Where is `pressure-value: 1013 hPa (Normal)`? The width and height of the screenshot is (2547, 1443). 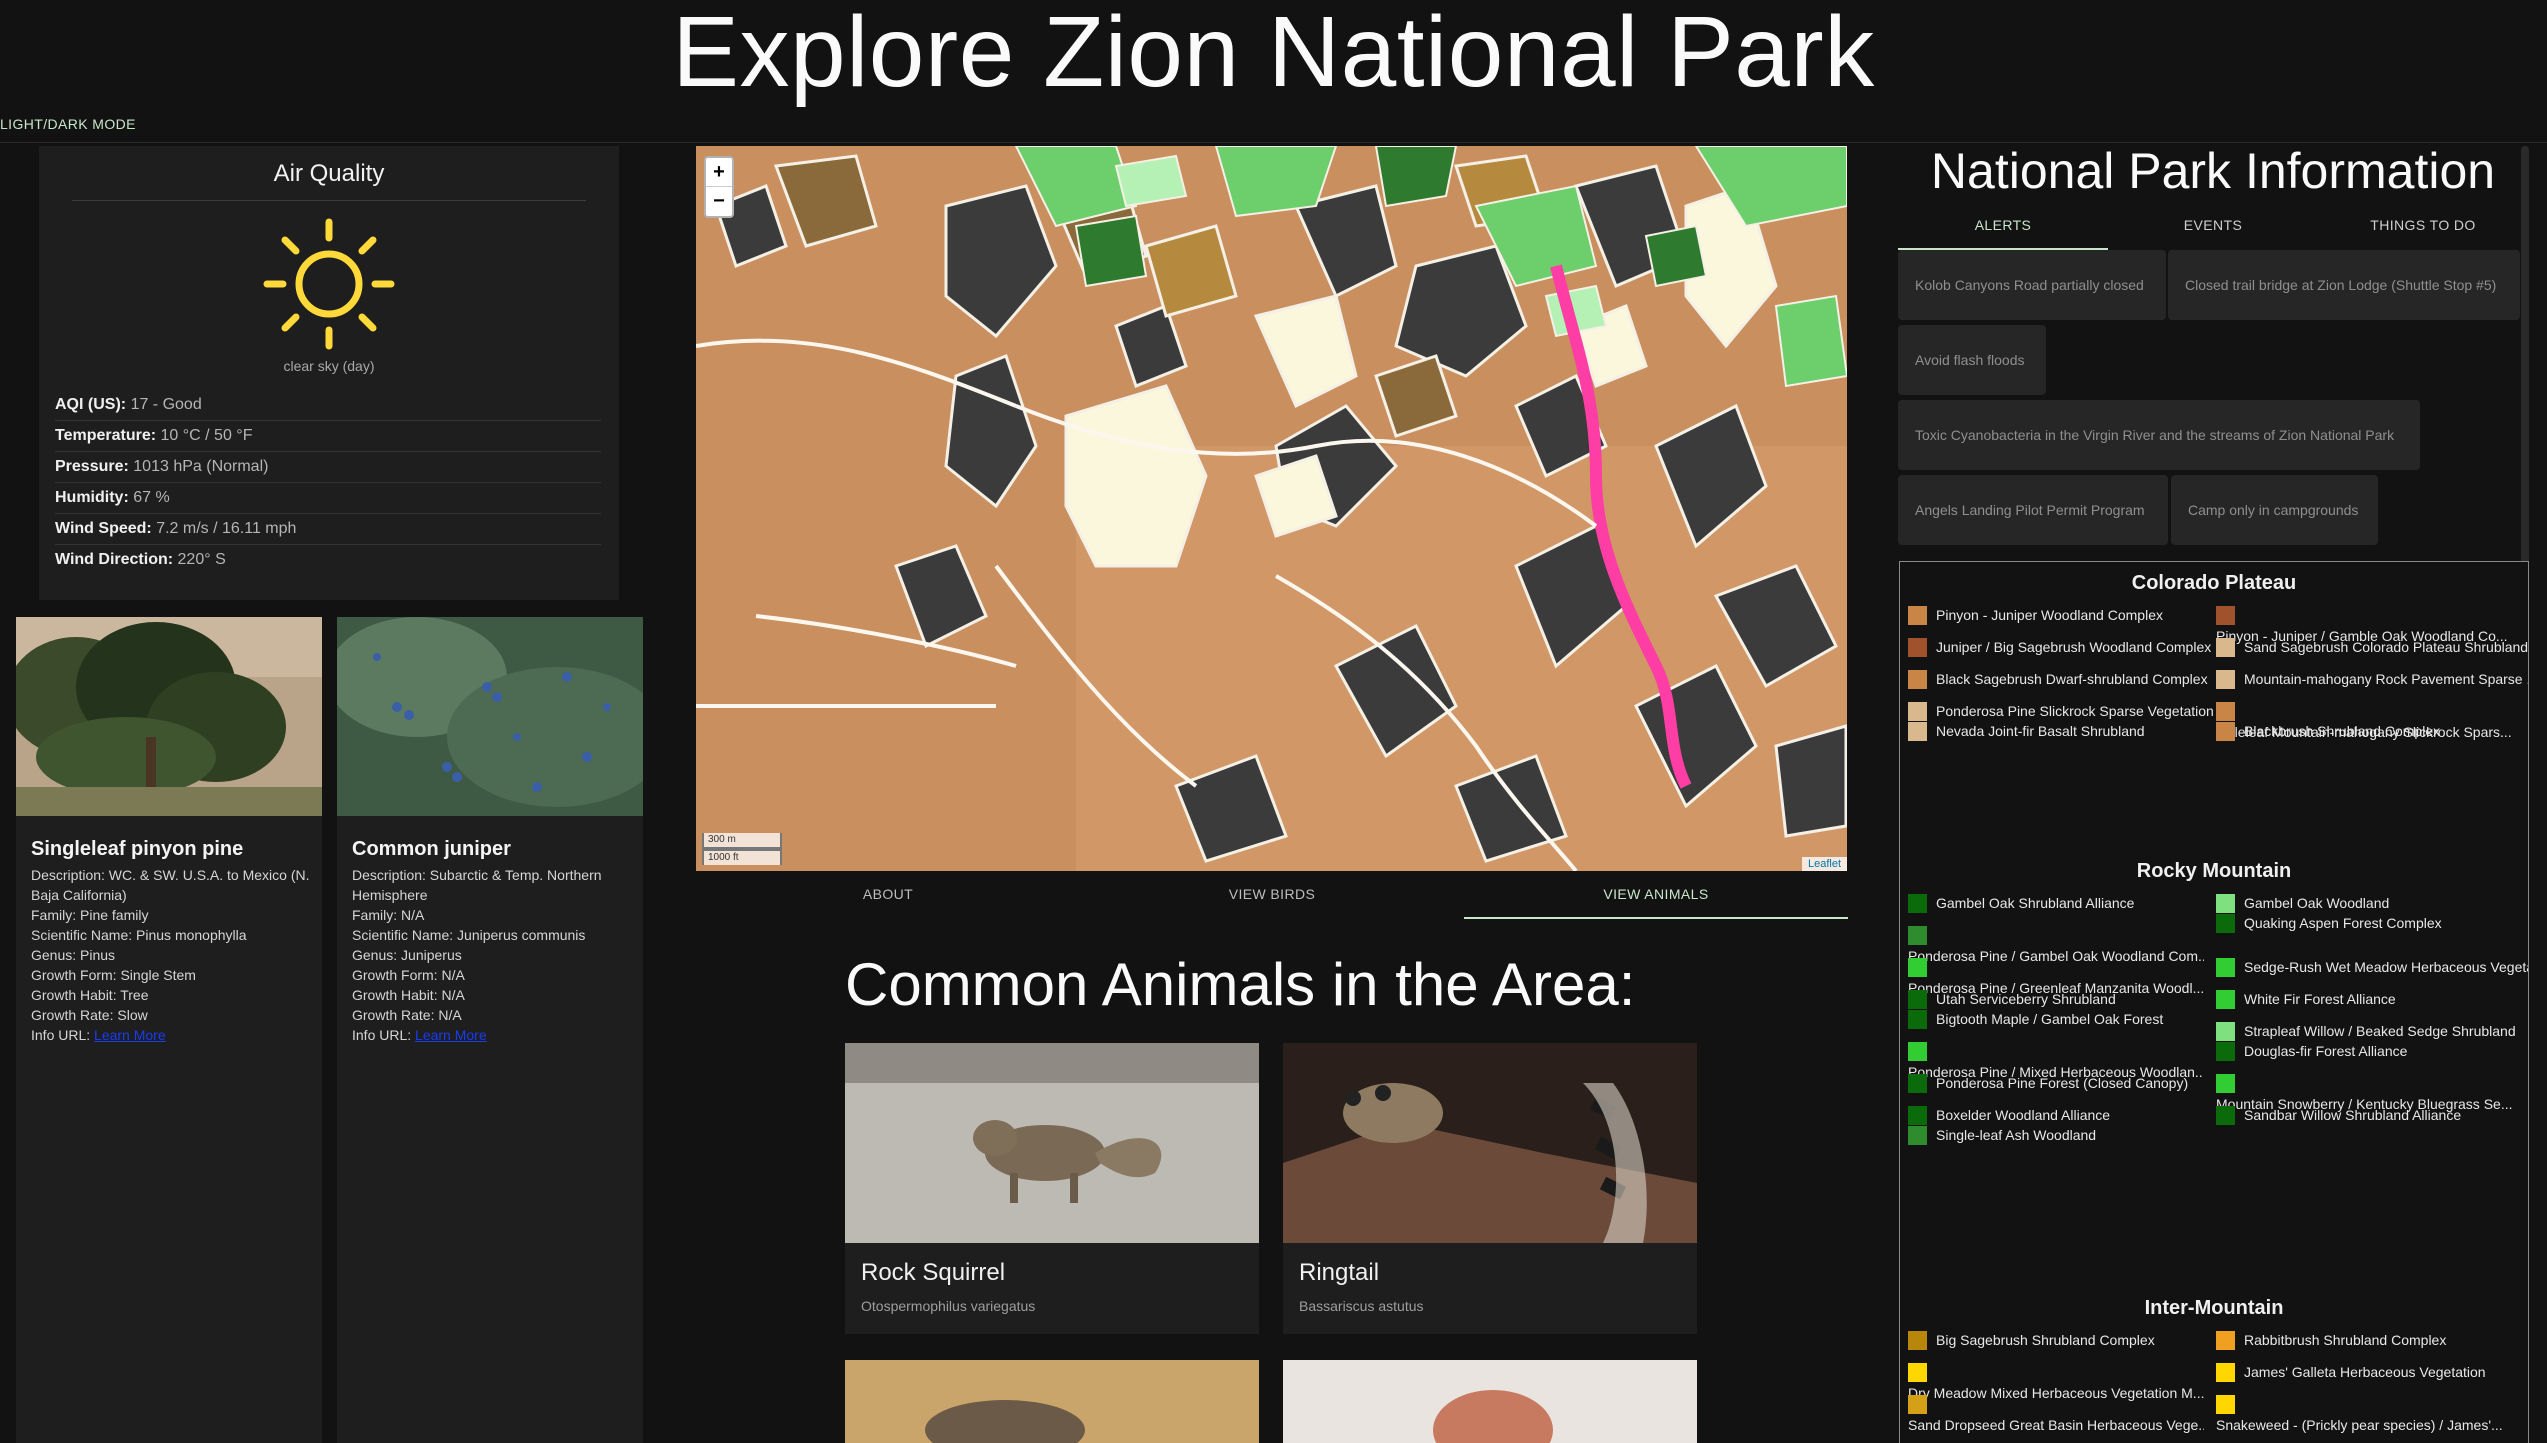
pressure-value: 1013 hPa (Normal) is located at coordinates (201, 466).